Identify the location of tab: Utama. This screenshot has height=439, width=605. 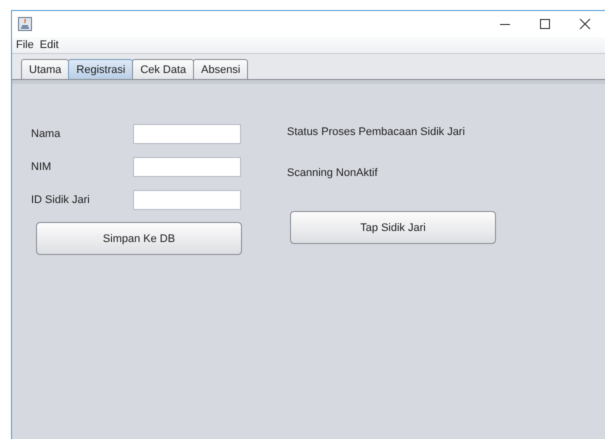
(45, 69).